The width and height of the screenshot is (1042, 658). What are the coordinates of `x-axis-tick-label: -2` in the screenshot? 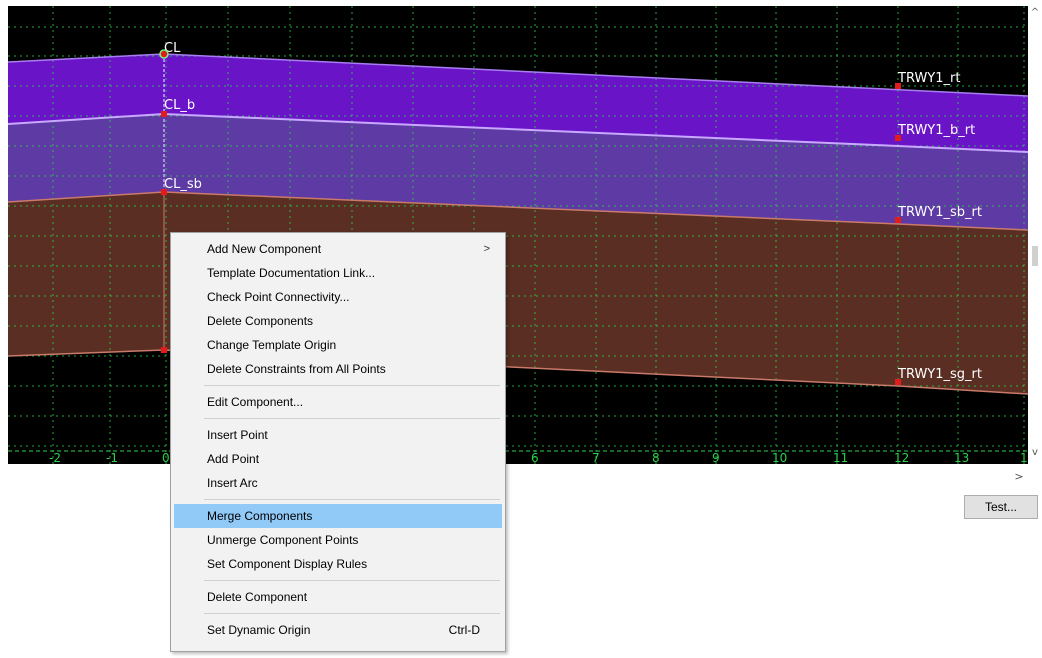 It's located at (55, 457).